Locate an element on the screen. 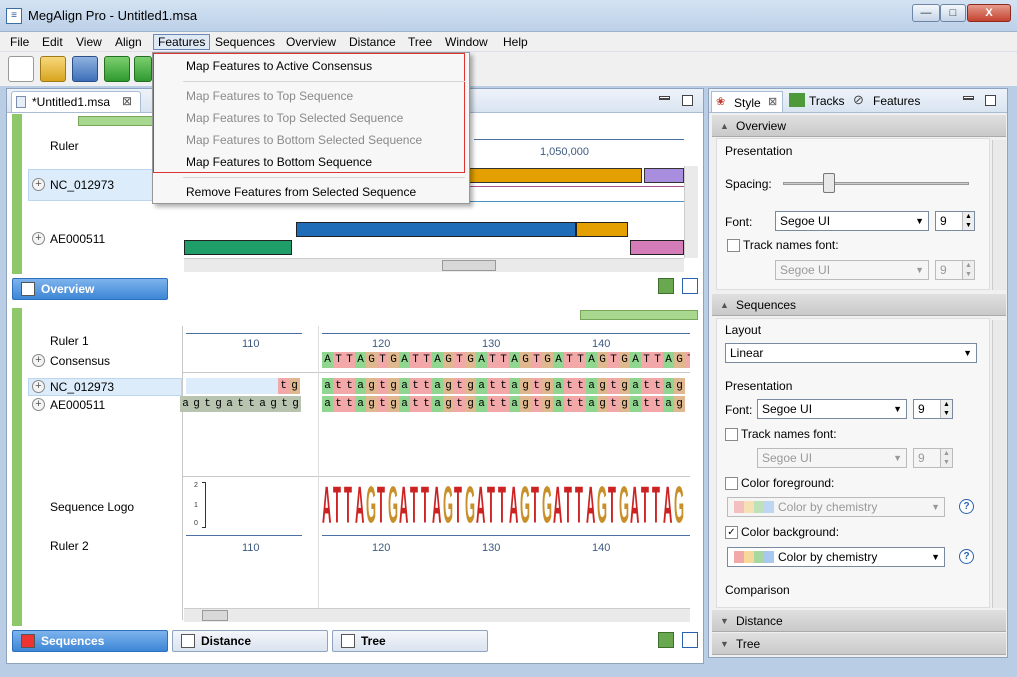  menu-help: Help is located at coordinates (515, 42).